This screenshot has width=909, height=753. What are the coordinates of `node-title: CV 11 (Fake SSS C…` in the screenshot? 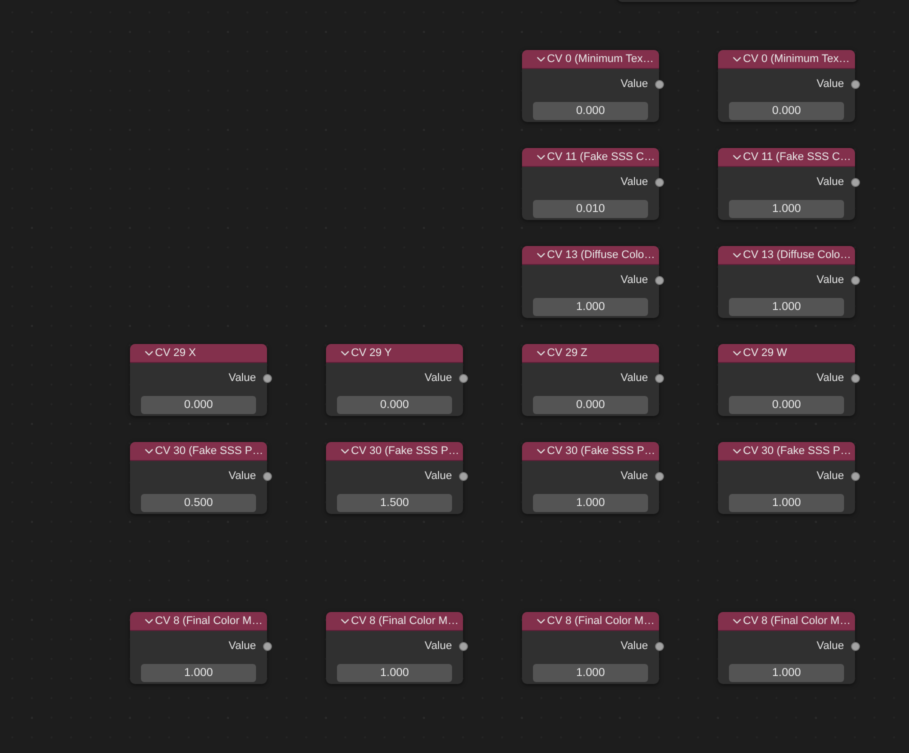 It's located at (601, 157).